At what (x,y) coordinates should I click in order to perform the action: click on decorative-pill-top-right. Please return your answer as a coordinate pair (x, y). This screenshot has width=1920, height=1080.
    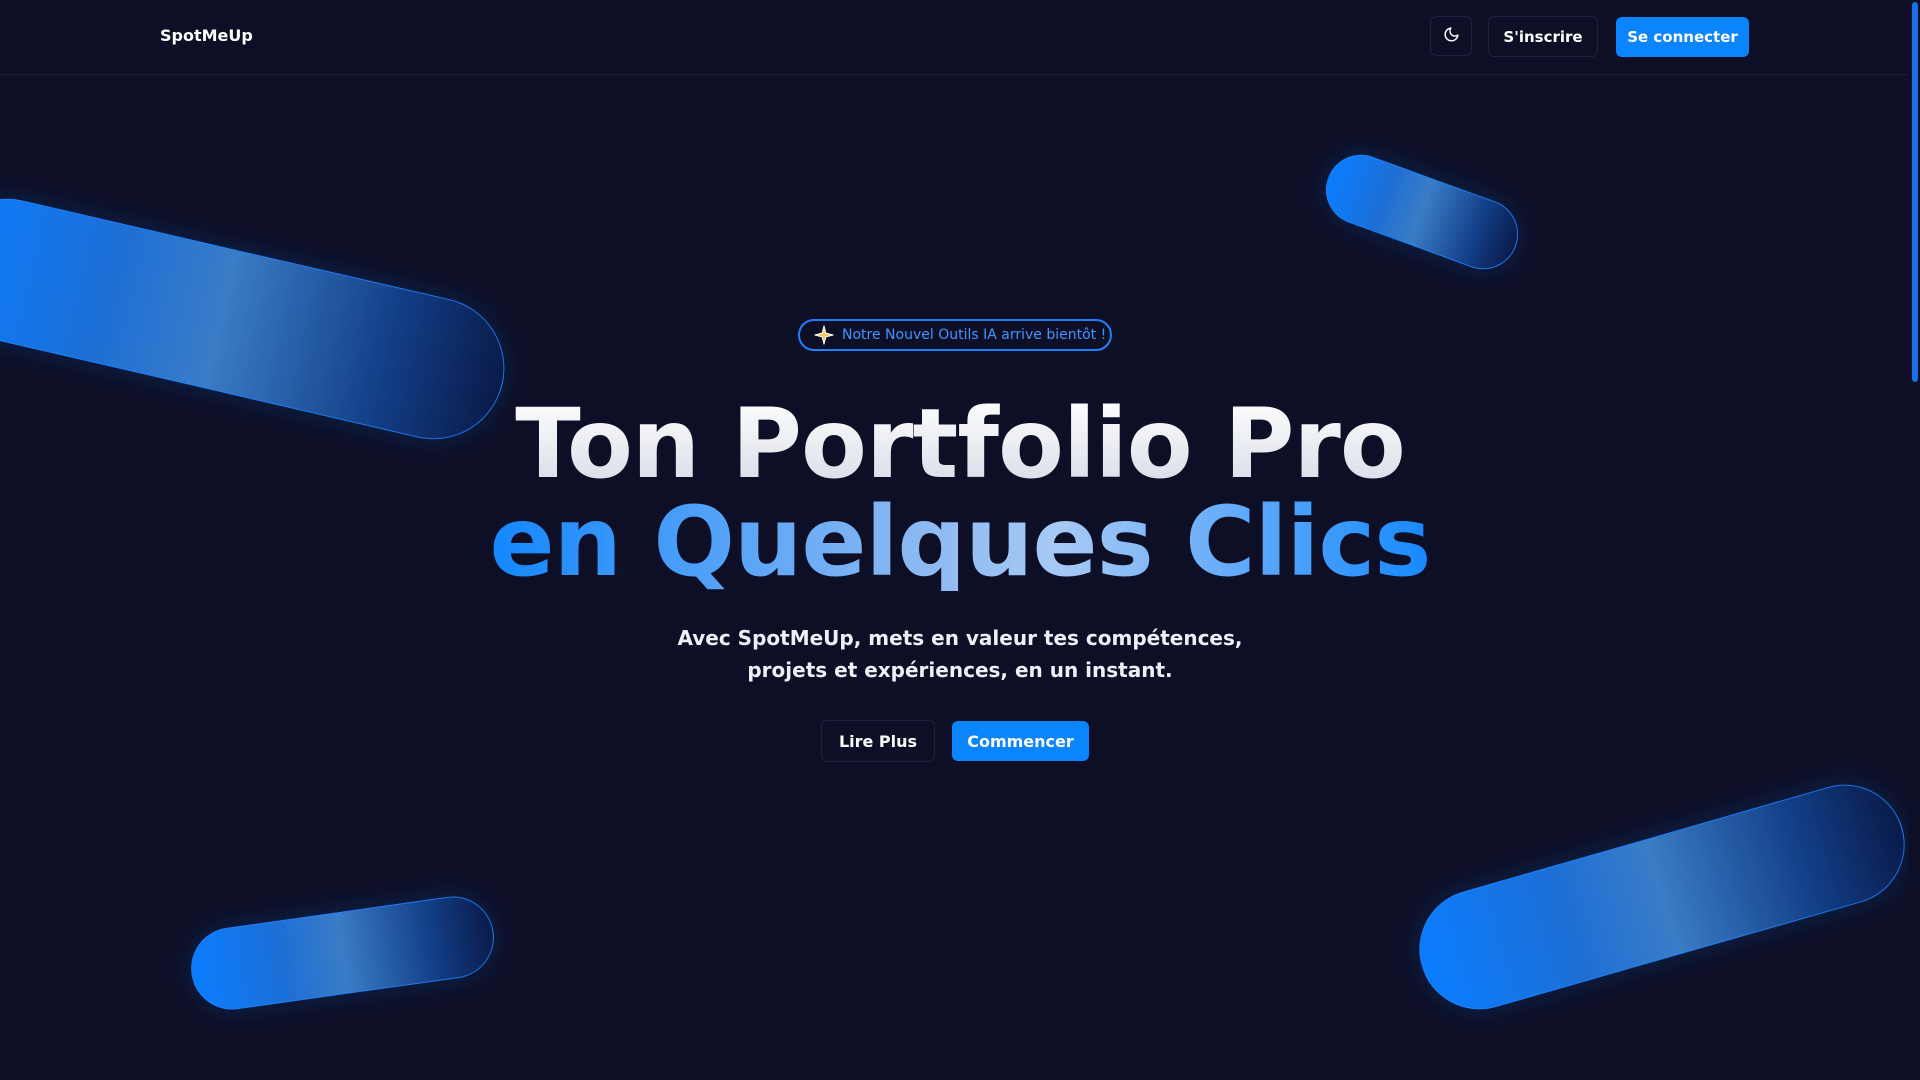
    Looking at the image, I should click on (1422, 212).